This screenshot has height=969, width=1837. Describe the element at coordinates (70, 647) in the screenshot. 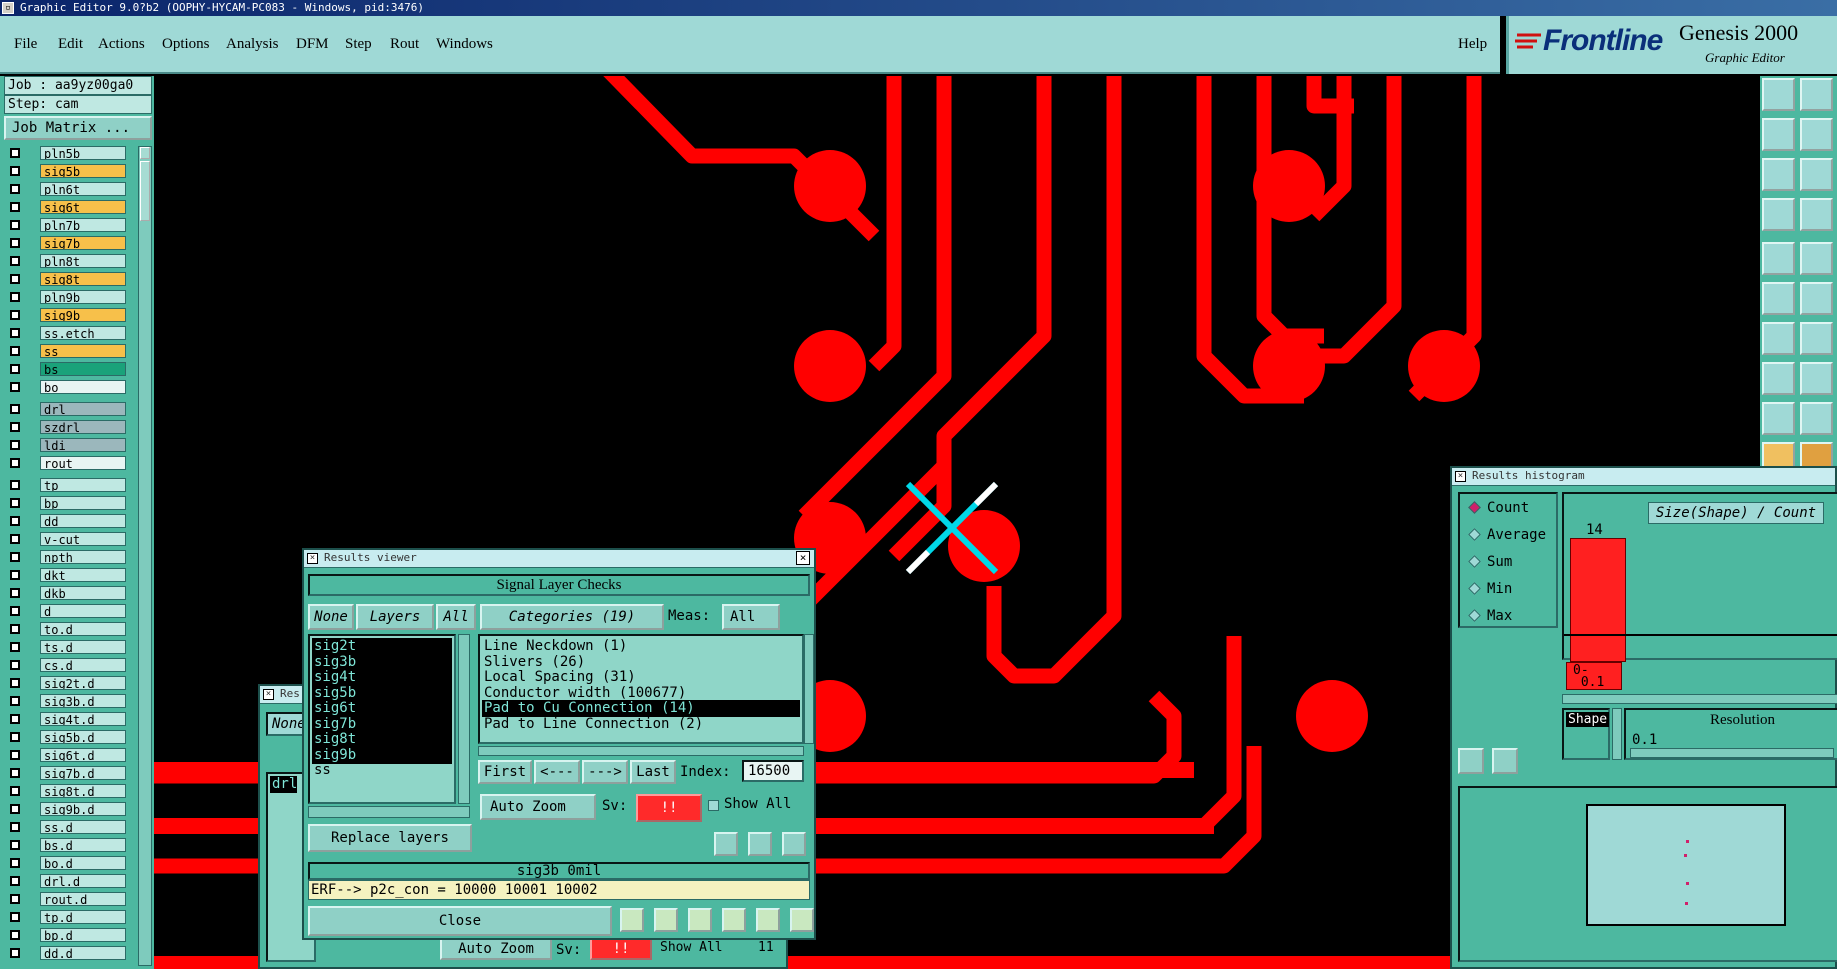

I see `layer-row: ts.d` at that location.